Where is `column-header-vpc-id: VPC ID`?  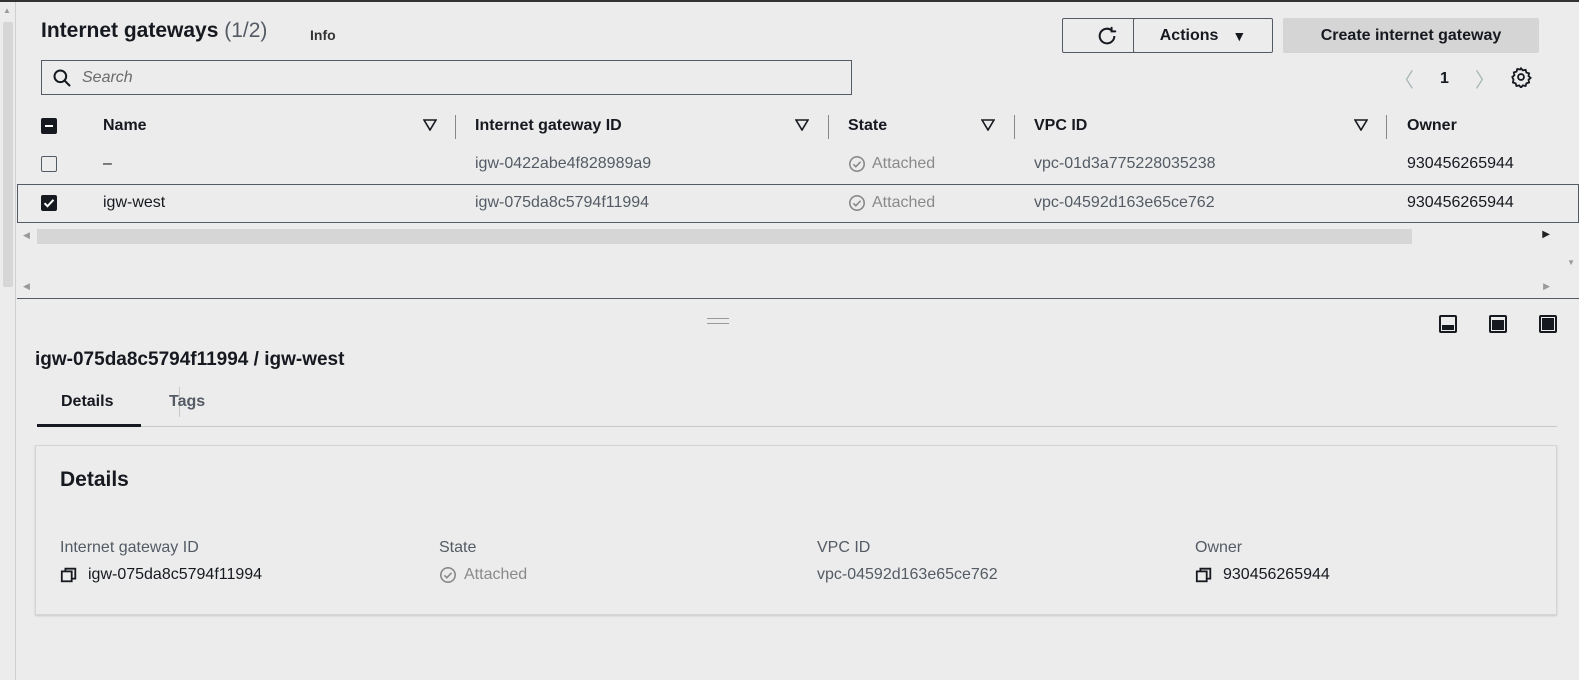
column-header-vpc-id: VPC ID is located at coordinates (1060, 126).